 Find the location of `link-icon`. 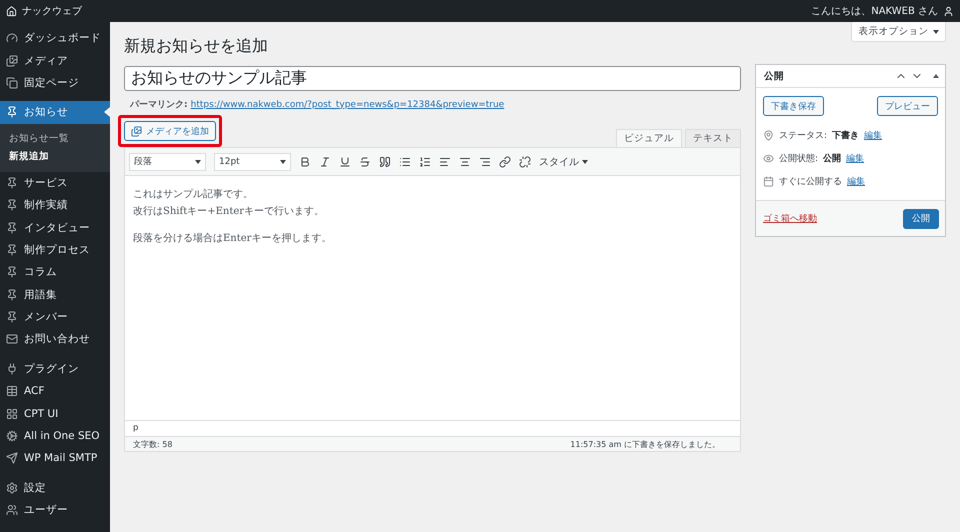

link-icon is located at coordinates (505, 162).